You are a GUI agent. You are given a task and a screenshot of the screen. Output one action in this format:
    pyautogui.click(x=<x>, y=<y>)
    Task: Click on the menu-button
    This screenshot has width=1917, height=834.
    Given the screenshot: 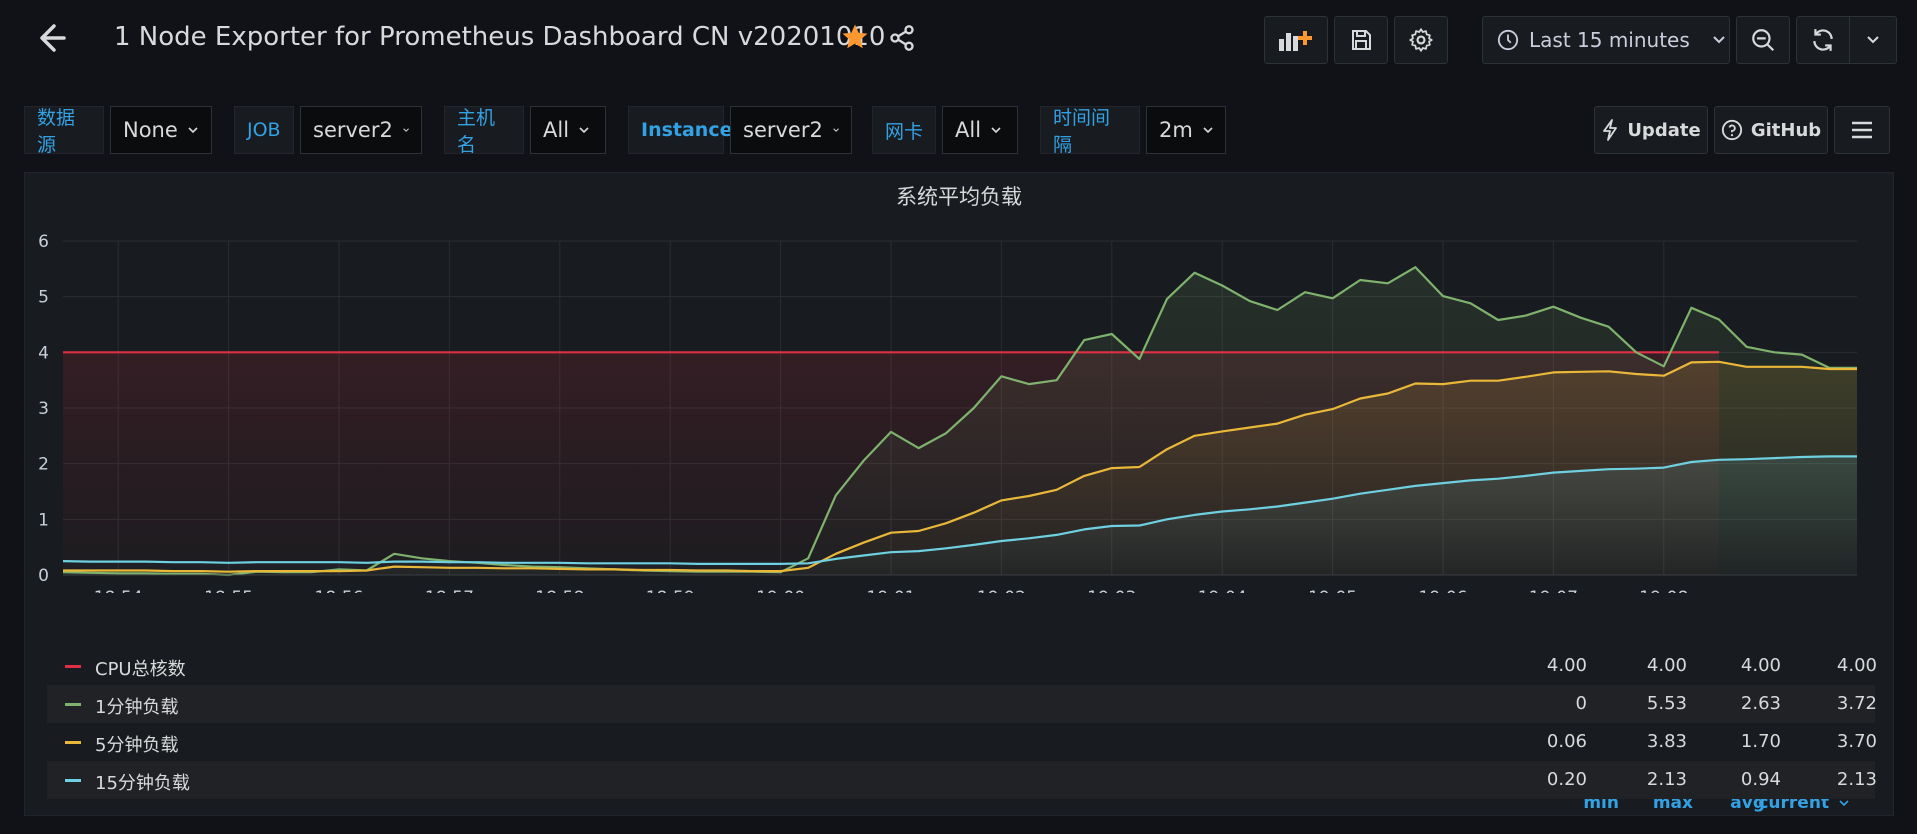 What is the action you would take?
    pyautogui.click(x=1862, y=130)
    